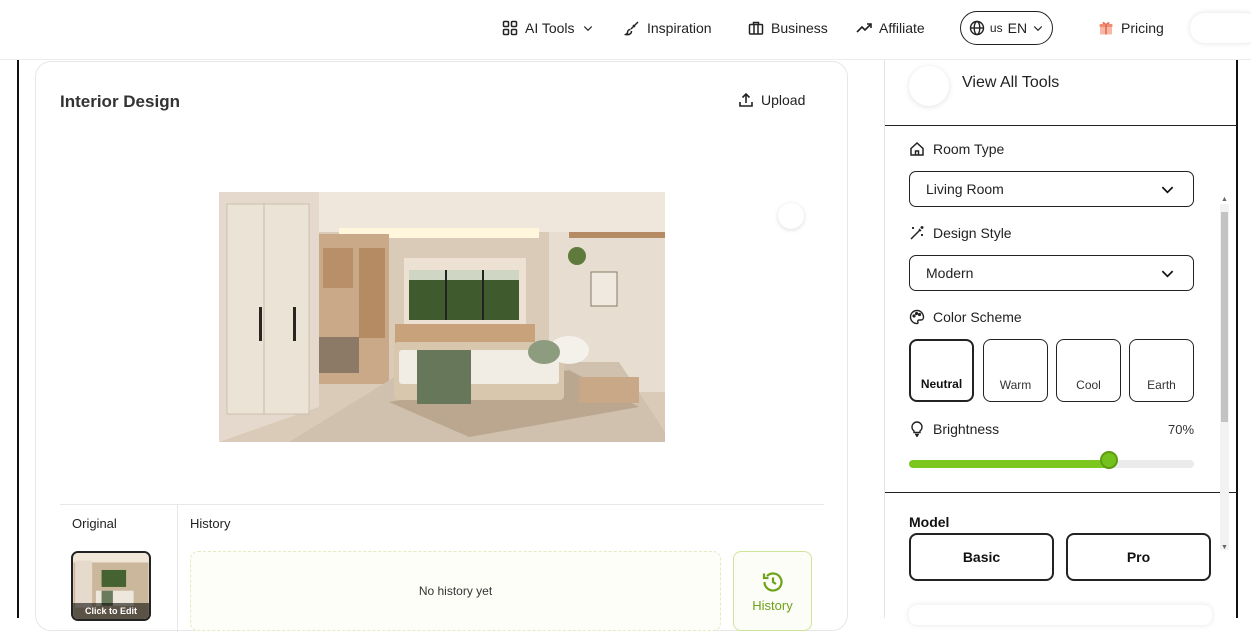  What do you see at coordinates (772, 581) in the screenshot?
I see `history-icon` at bounding box center [772, 581].